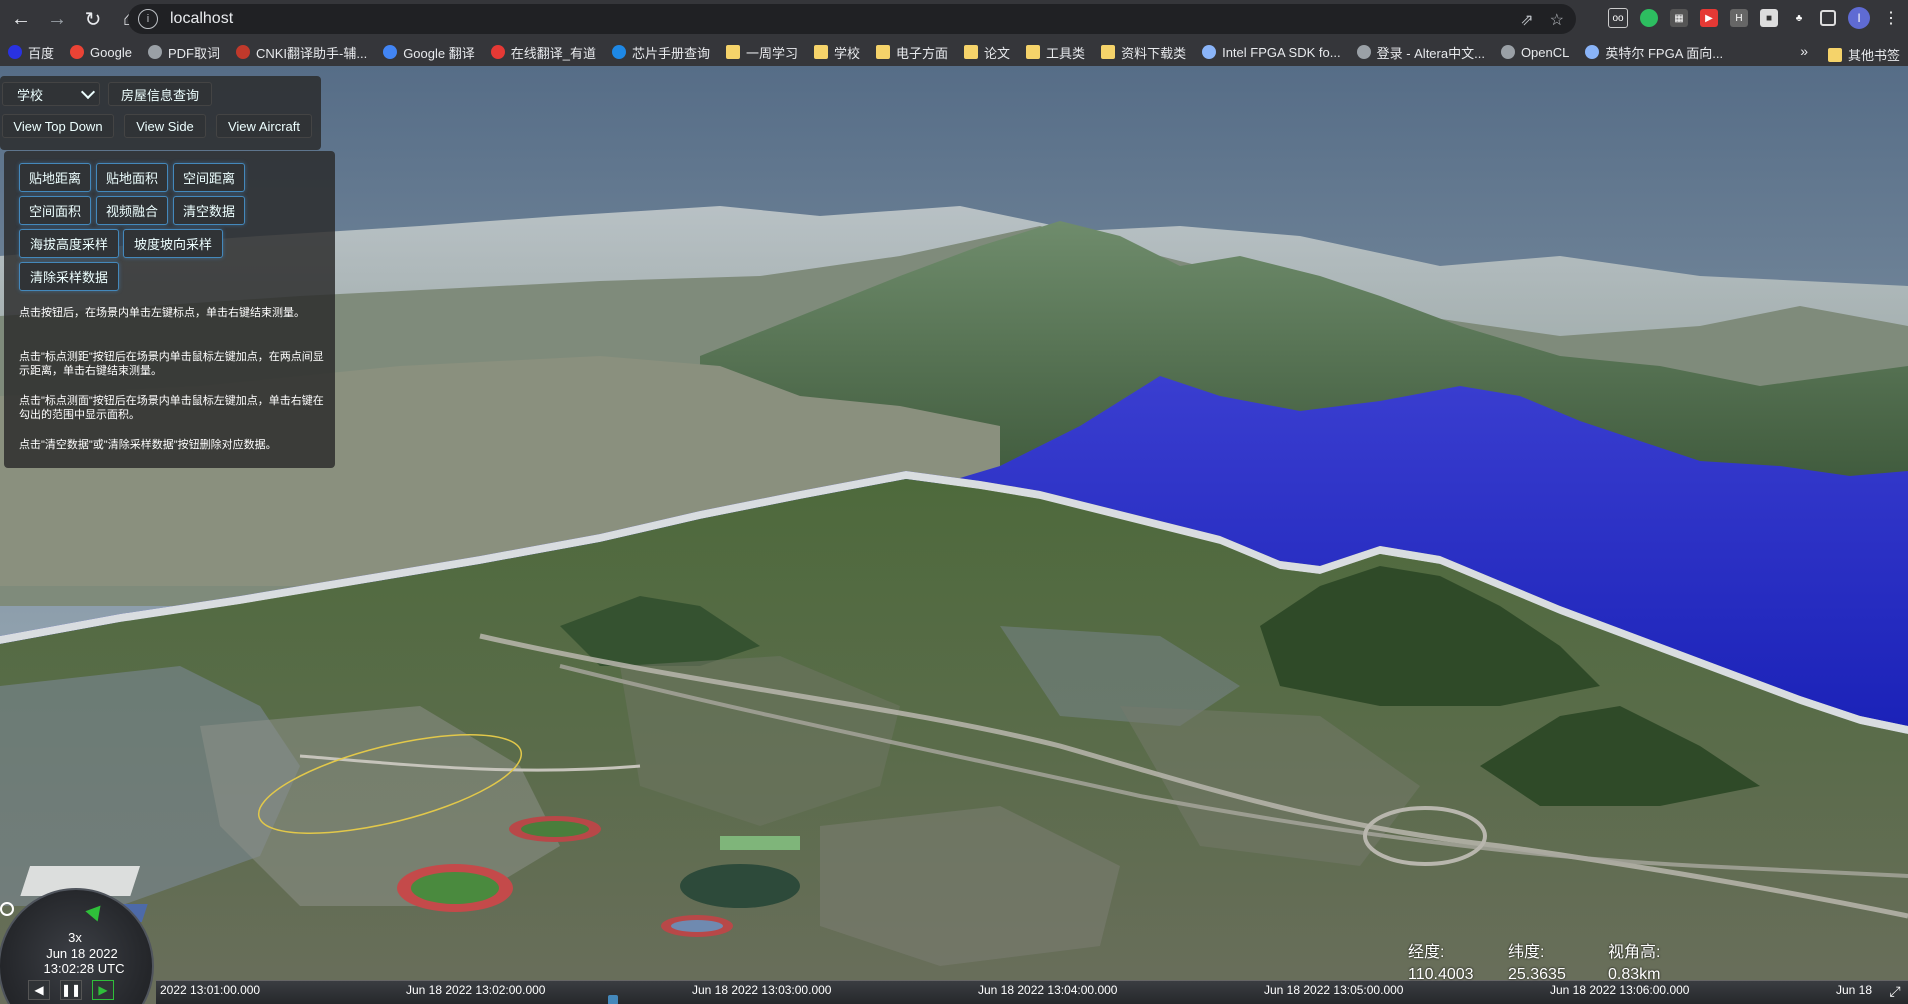 This screenshot has height=1004, width=1908. Describe the element at coordinates (1426, 952) in the screenshot. I see `longitude-label: 经度:` at that location.